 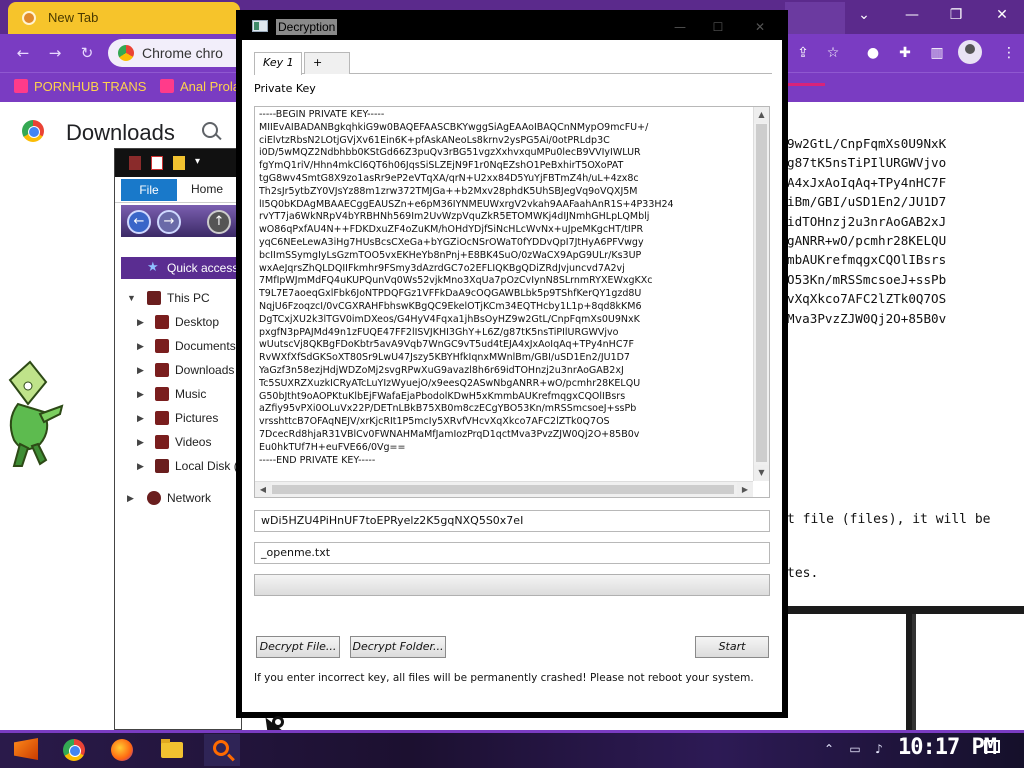 What do you see at coordinates (135, 163) in the screenshot?
I see `app-icon` at bounding box center [135, 163].